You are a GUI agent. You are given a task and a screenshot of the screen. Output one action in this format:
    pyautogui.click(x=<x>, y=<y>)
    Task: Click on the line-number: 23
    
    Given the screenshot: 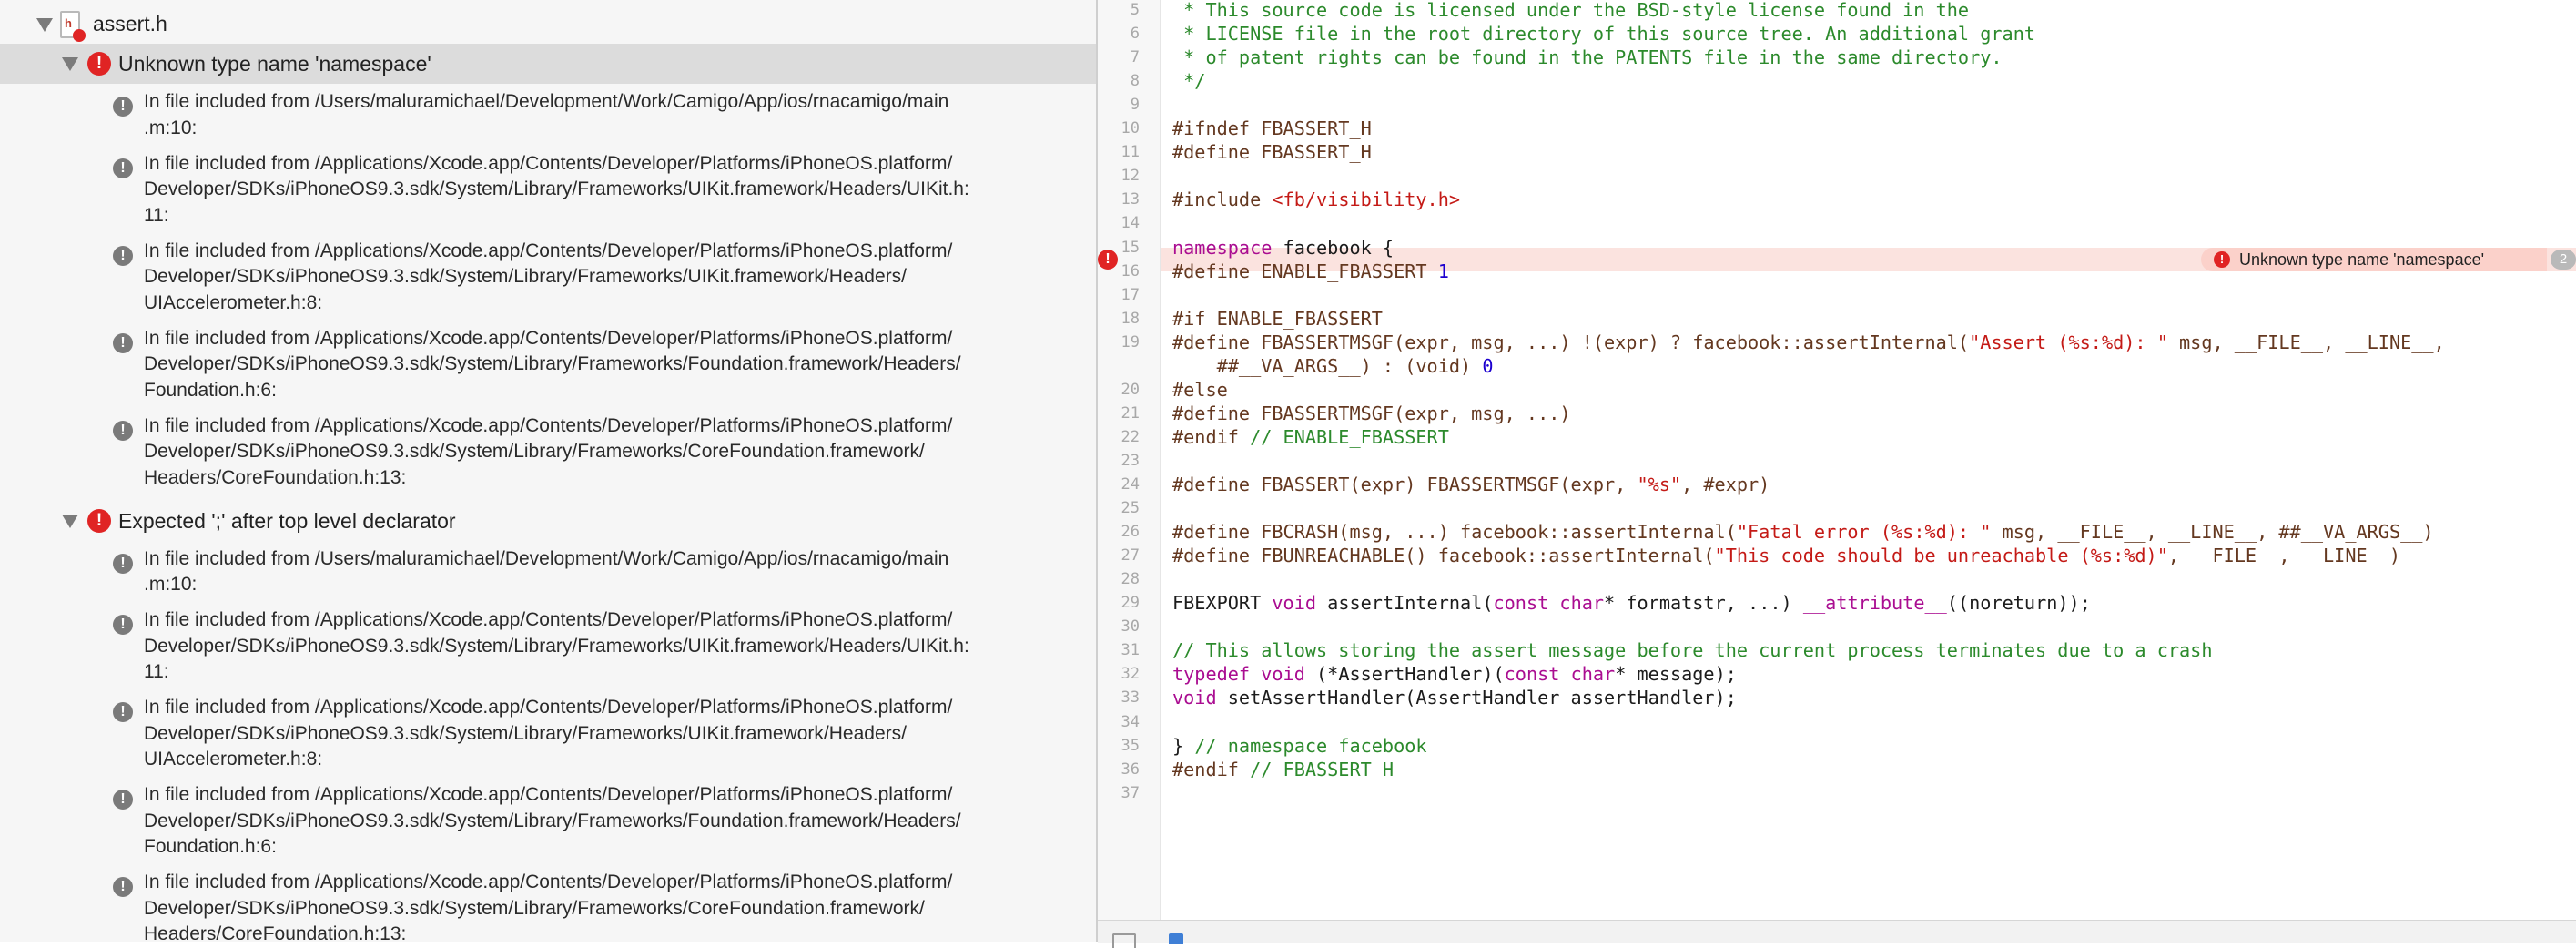 What is the action you would take?
    pyautogui.click(x=1130, y=460)
    